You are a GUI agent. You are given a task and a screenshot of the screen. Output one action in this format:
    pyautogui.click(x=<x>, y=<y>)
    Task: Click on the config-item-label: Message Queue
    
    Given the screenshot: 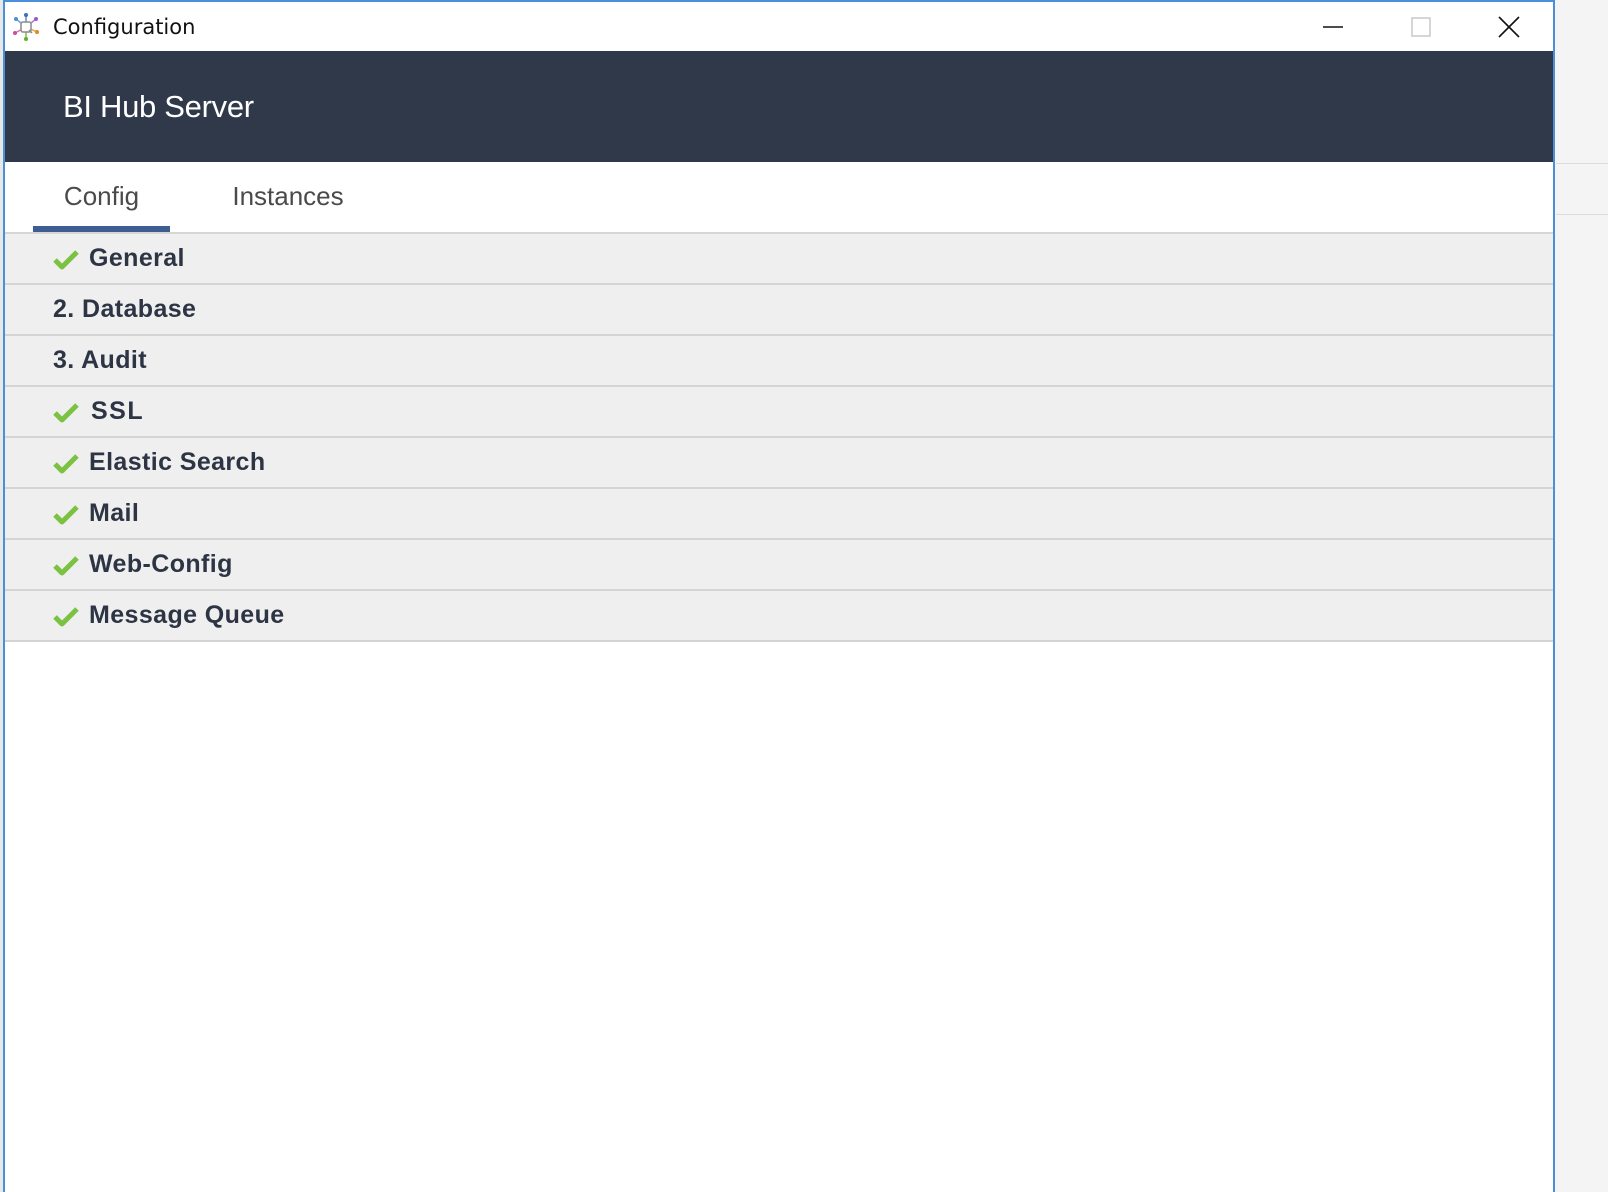 What is the action you would take?
    pyautogui.click(x=187, y=615)
    